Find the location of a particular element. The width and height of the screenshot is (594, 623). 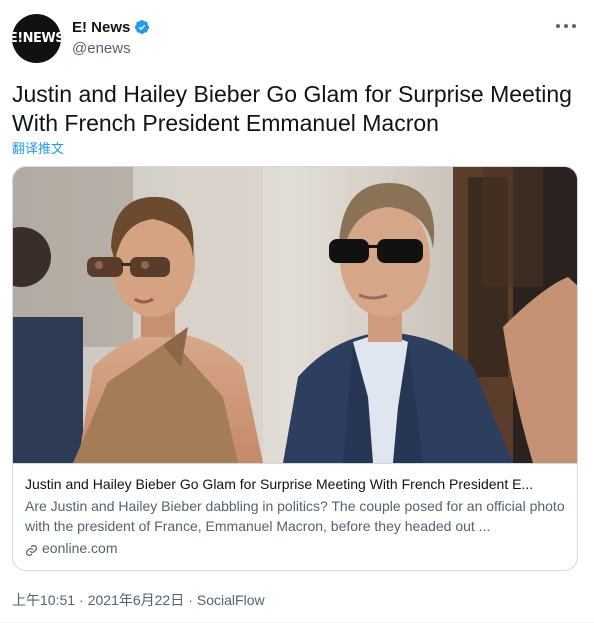

name-row: E! News is located at coordinates (111, 27).